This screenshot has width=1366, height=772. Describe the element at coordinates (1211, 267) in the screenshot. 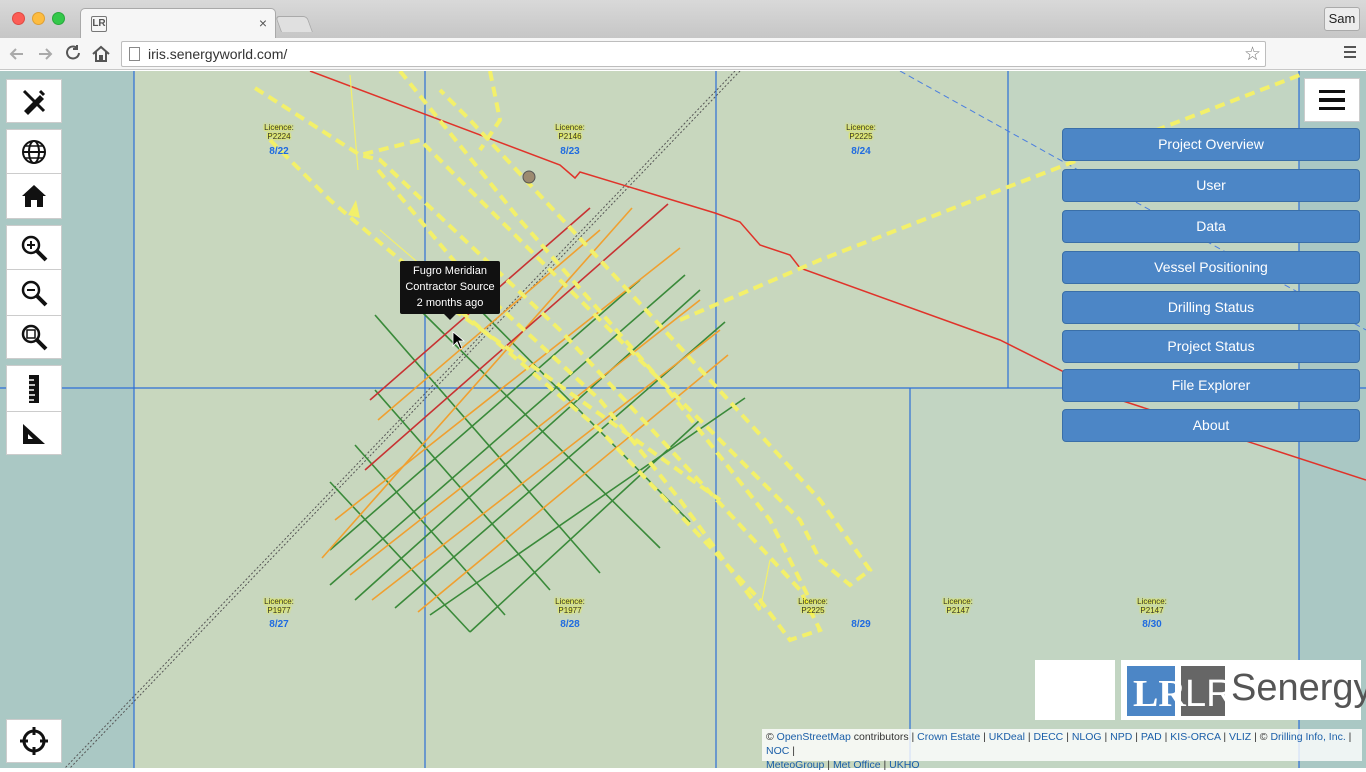

I see `menu-vessel-positioning: Vessel Positioning` at that location.